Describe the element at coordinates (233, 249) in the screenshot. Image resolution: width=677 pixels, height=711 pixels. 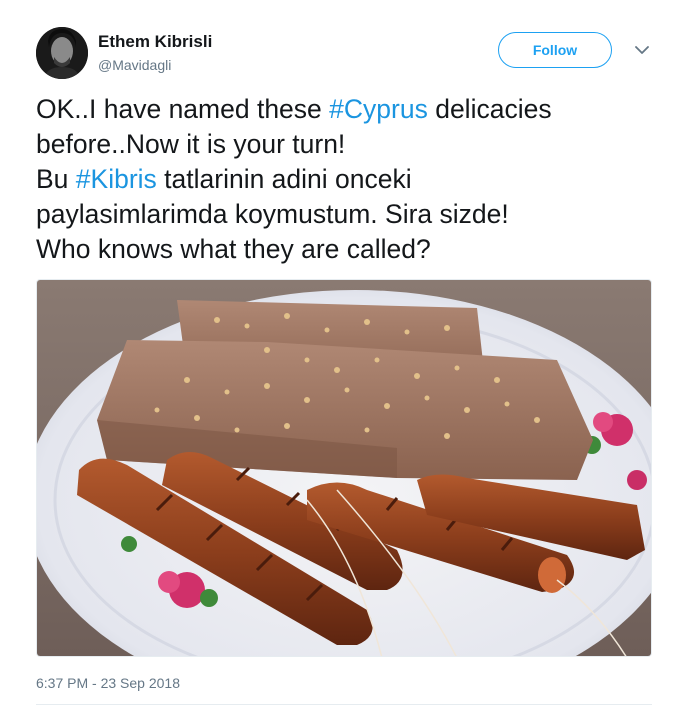
I see `tweet-line-5: Who knows what they are called?` at that location.